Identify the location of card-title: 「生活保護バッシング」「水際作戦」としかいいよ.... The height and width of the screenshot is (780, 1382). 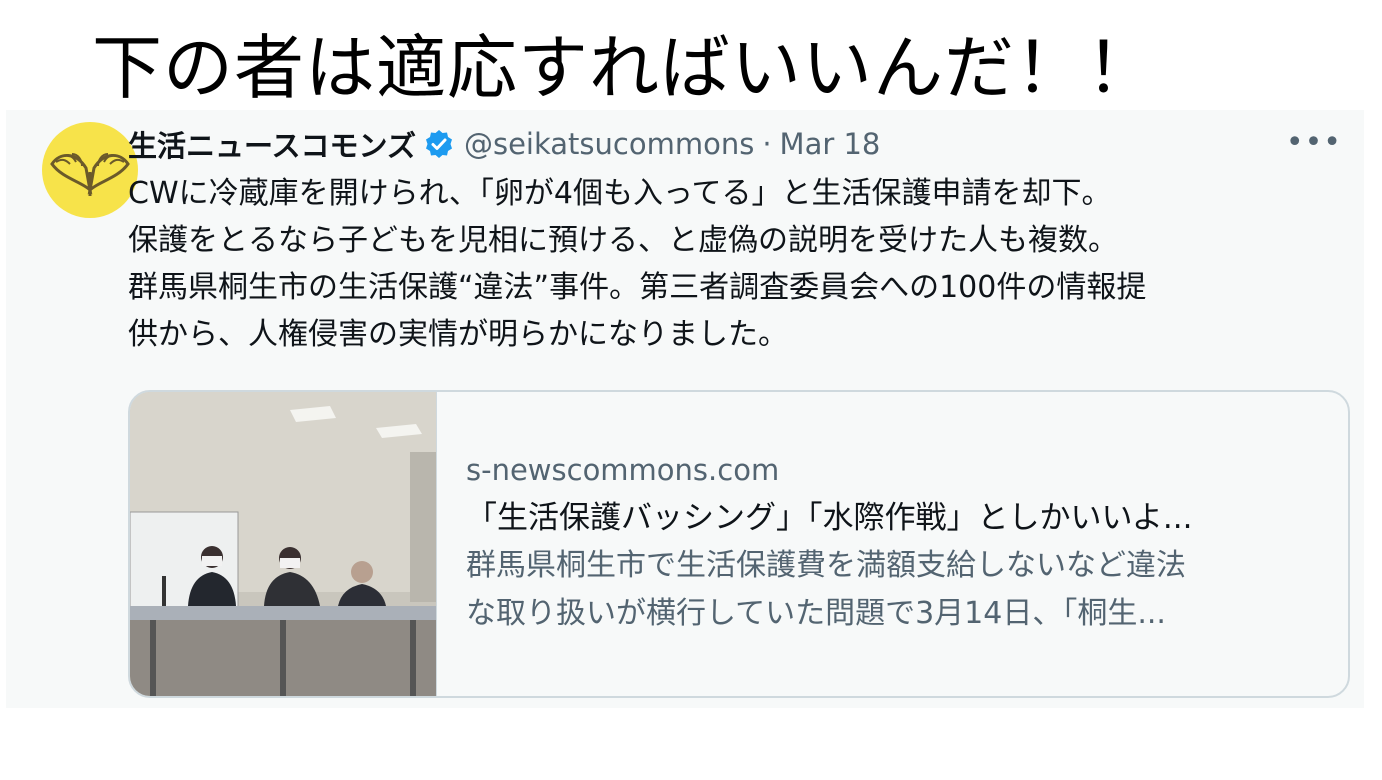
(896, 518).